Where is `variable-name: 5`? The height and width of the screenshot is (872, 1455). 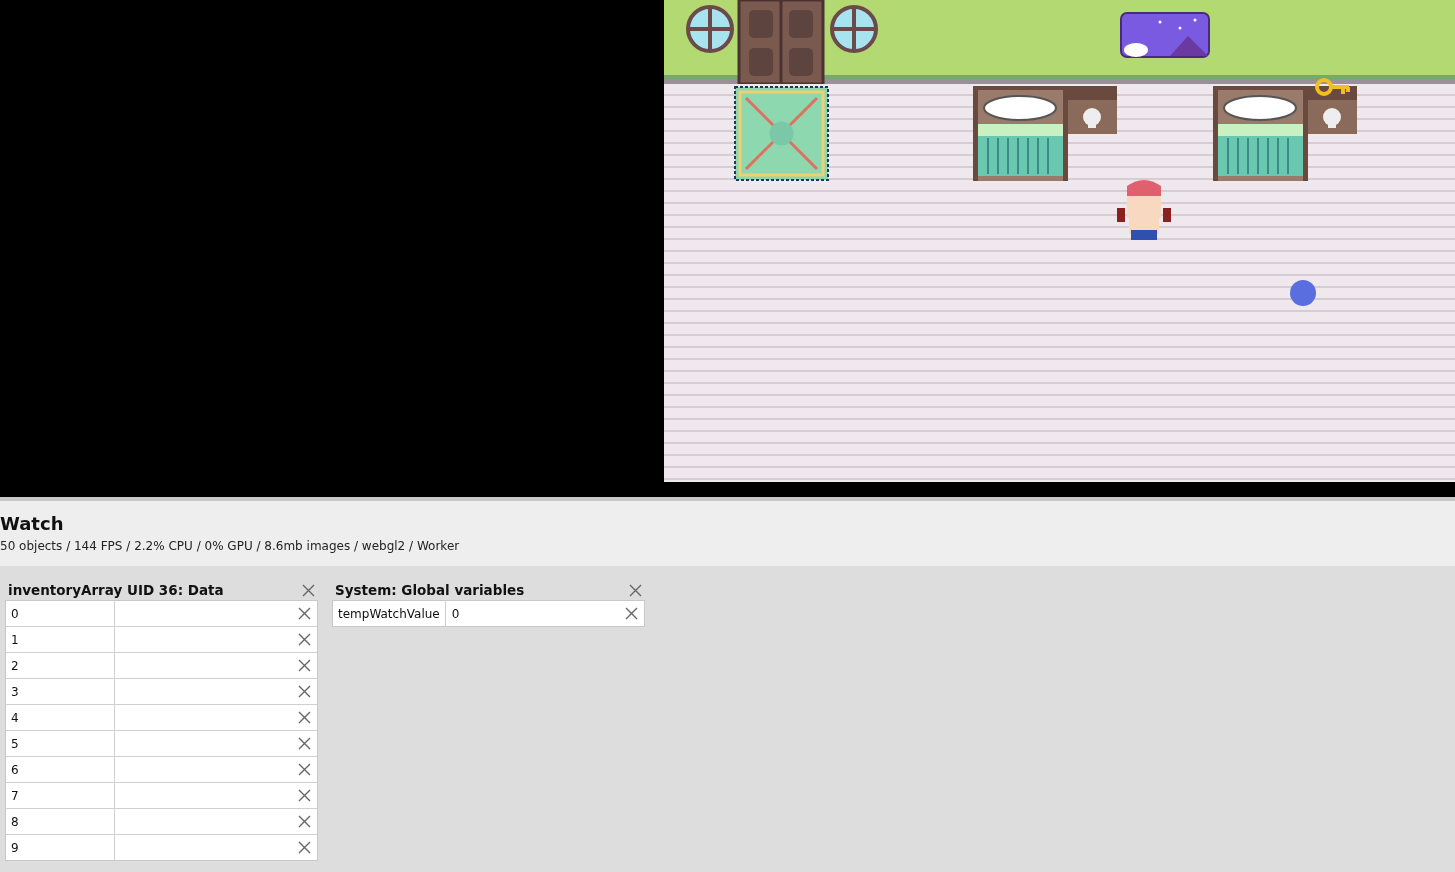
variable-name: 5 is located at coordinates (60, 743).